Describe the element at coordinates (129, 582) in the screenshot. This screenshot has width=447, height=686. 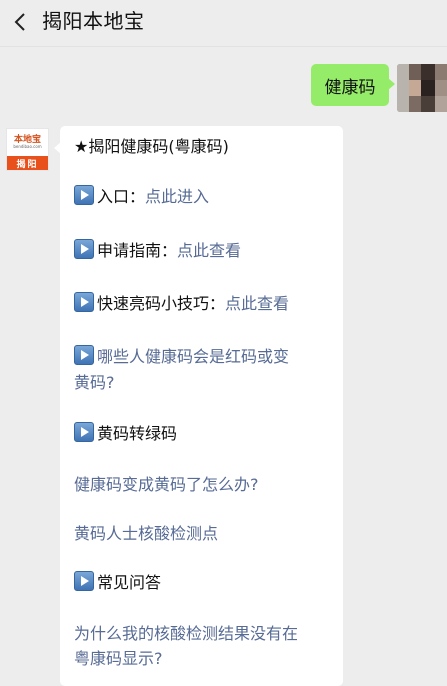
I see `faq-title: 常见问答` at that location.